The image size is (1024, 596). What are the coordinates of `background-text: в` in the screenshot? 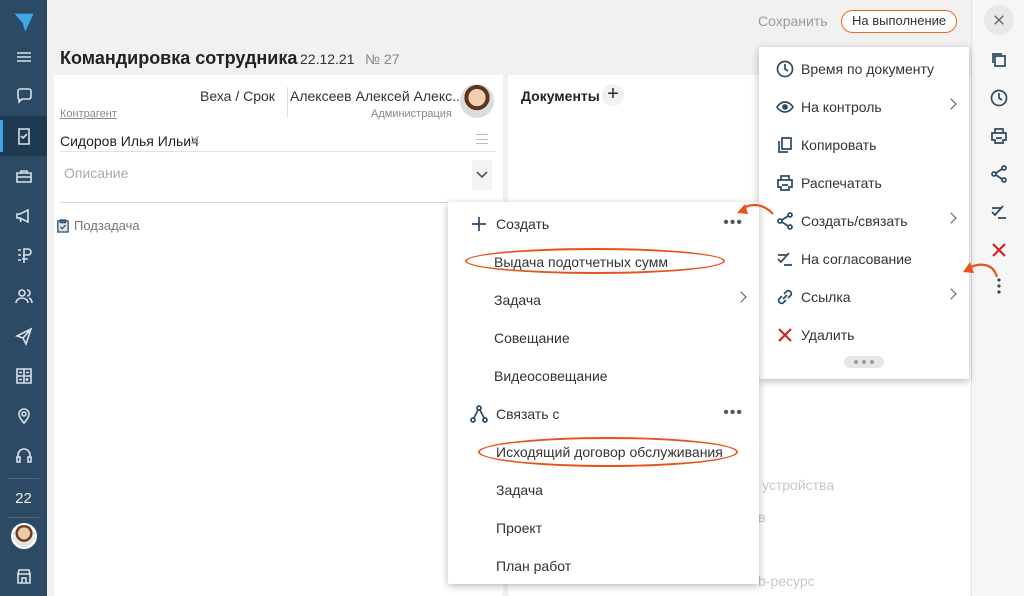 It's located at (762, 517).